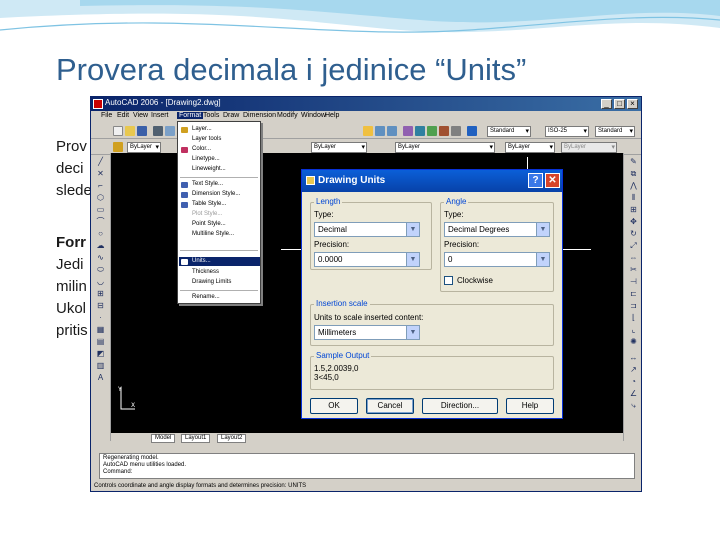  I want to click on stretch-icon: ⇔, so click(633, 257).